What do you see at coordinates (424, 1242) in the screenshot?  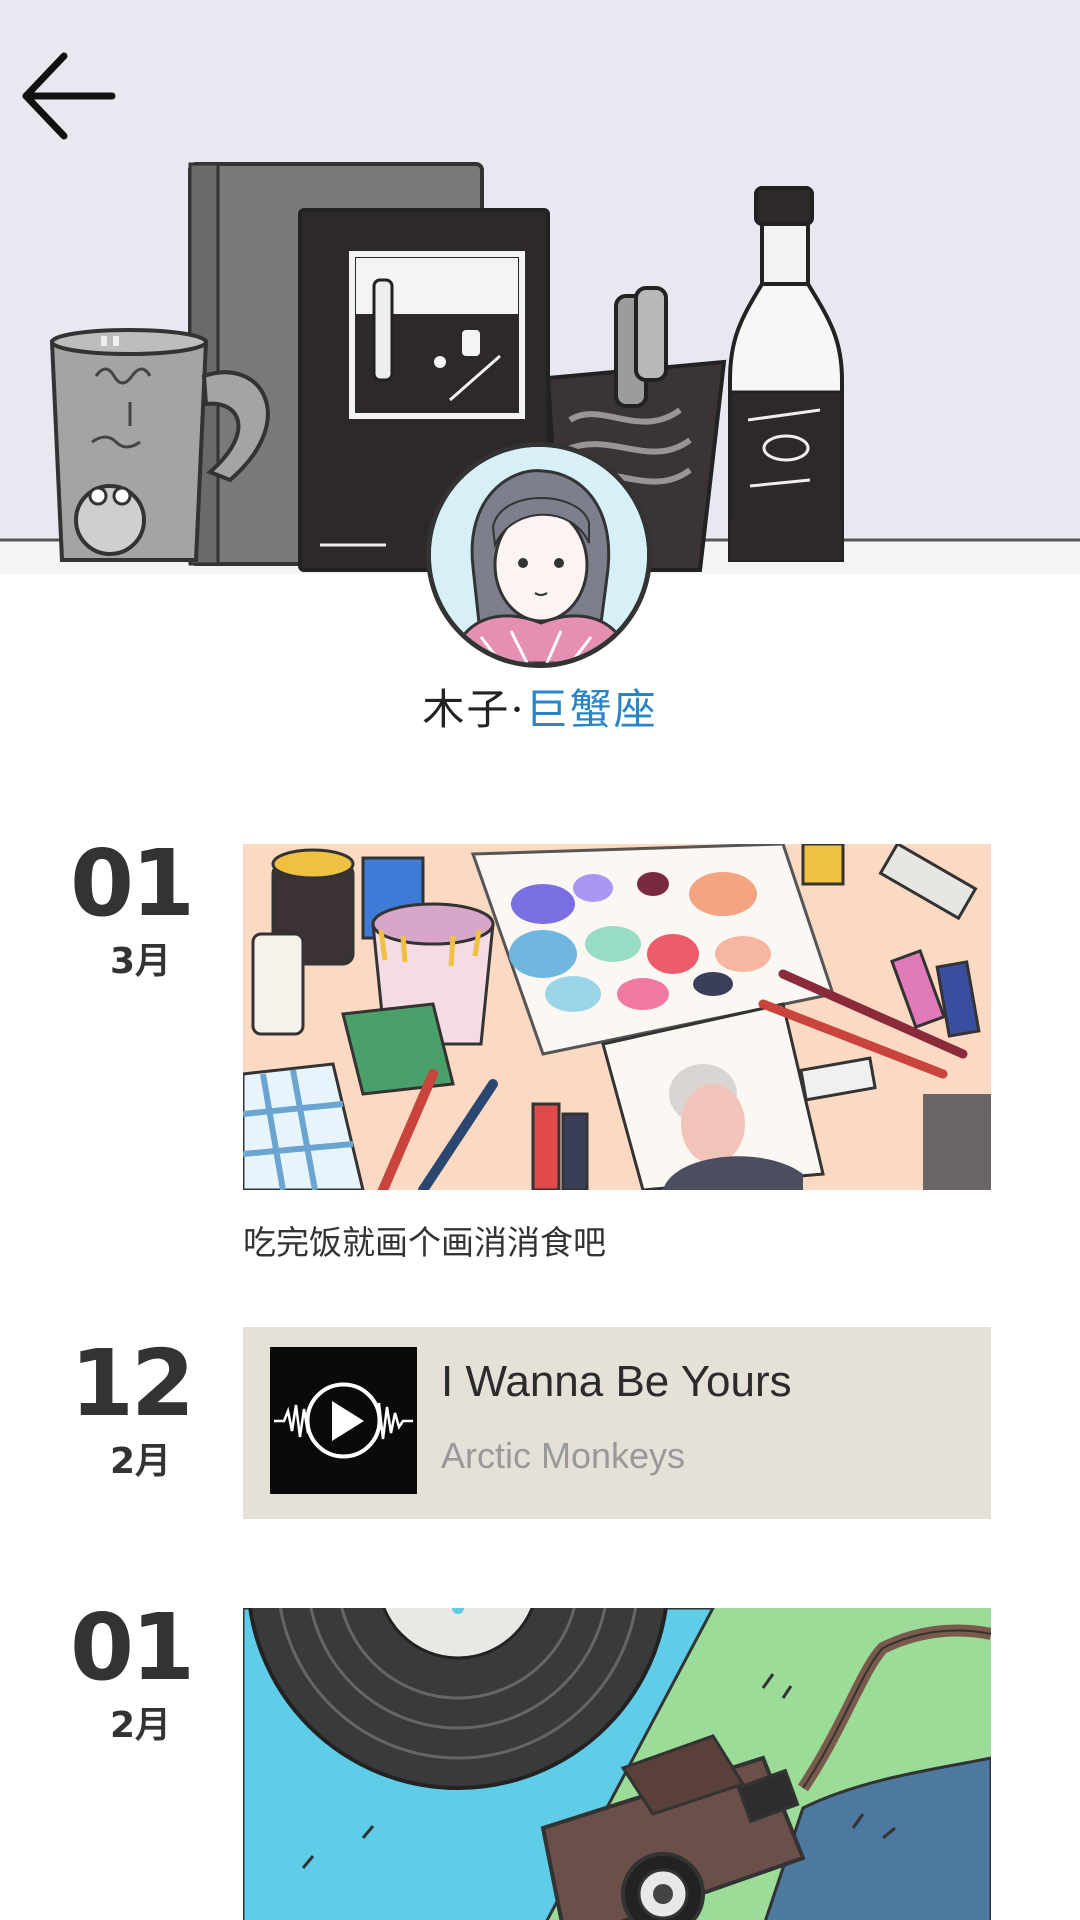 I see `post-caption: 吃完饭就画个画消消食吧` at bounding box center [424, 1242].